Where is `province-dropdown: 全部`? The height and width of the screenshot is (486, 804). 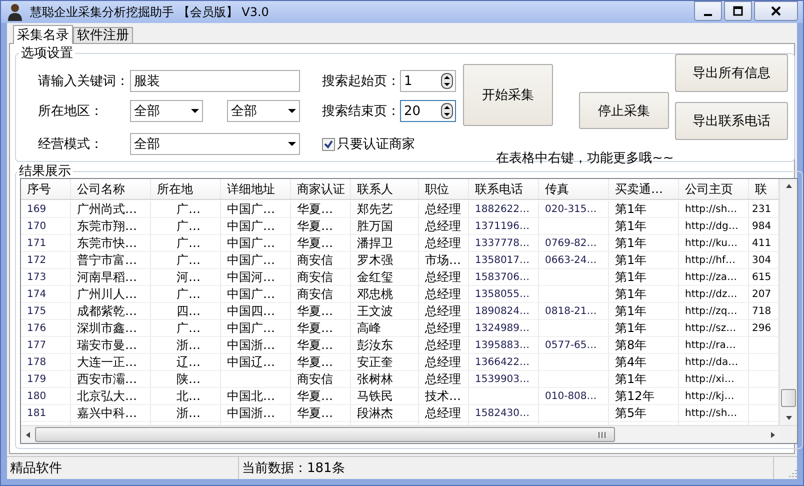
province-dropdown: 全部 is located at coordinates (166, 111).